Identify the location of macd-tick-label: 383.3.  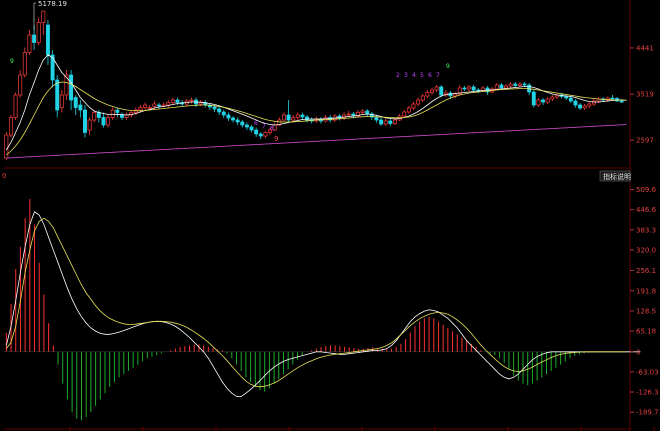
(646, 230).